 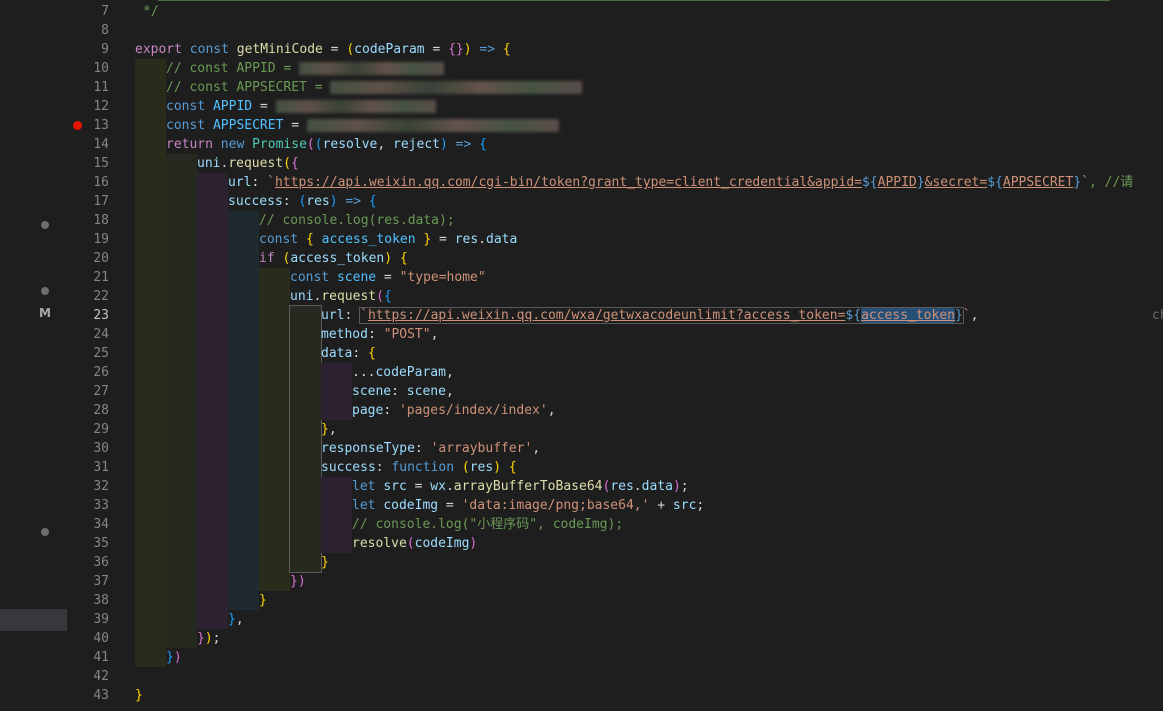 I want to click on line-number: 31, so click(x=89, y=467).